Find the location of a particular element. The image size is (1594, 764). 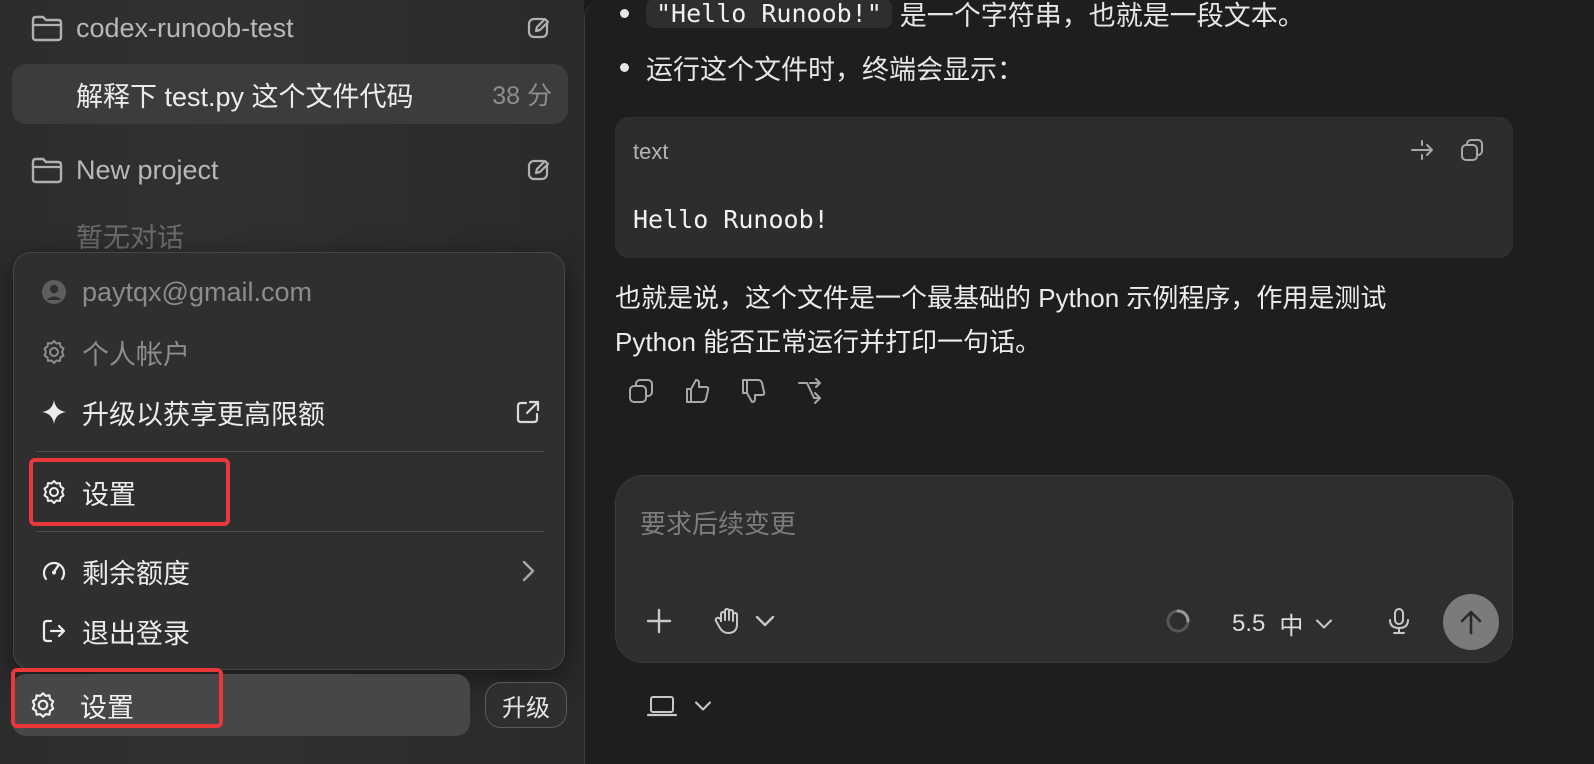

model-name: 5.5 is located at coordinates (1249, 623).